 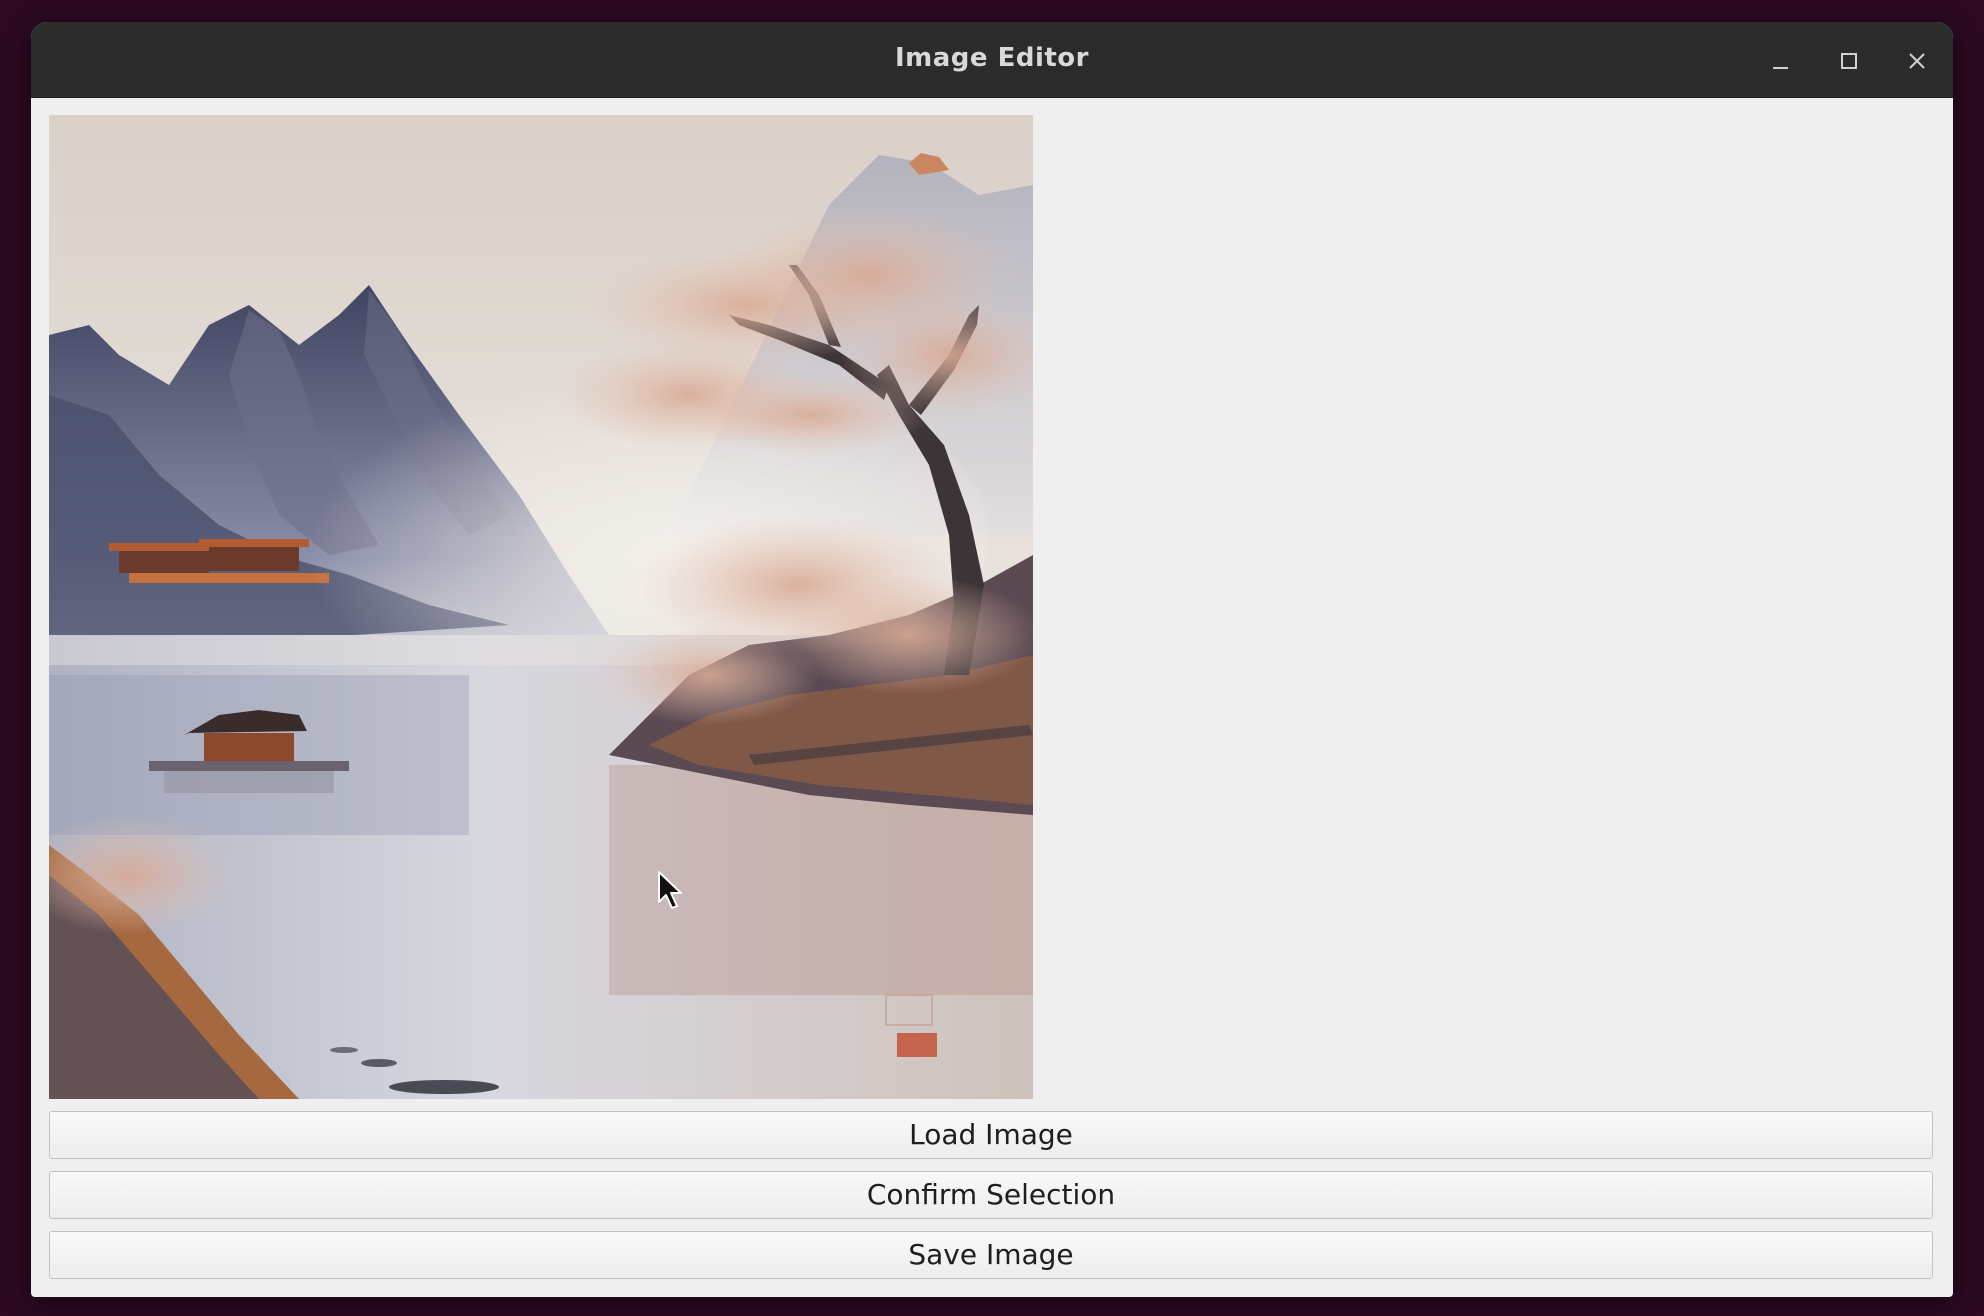 What do you see at coordinates (991, 1195) in the screenshot?
I see `confirm-selection-button: Confirm Selection` at bounding box center [991, 1195].